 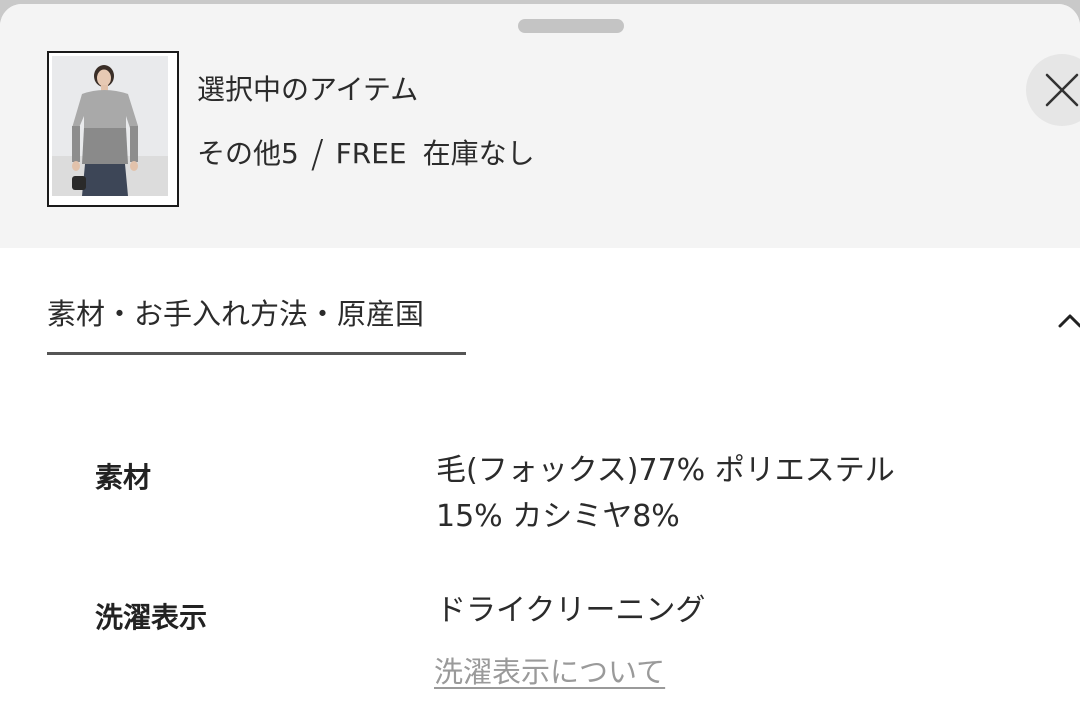 What do you see at coordinates (558, 516) in the screenshot?
I see `material-value-line: 15% カシミヤ8%` at bounding box center [558, 516].